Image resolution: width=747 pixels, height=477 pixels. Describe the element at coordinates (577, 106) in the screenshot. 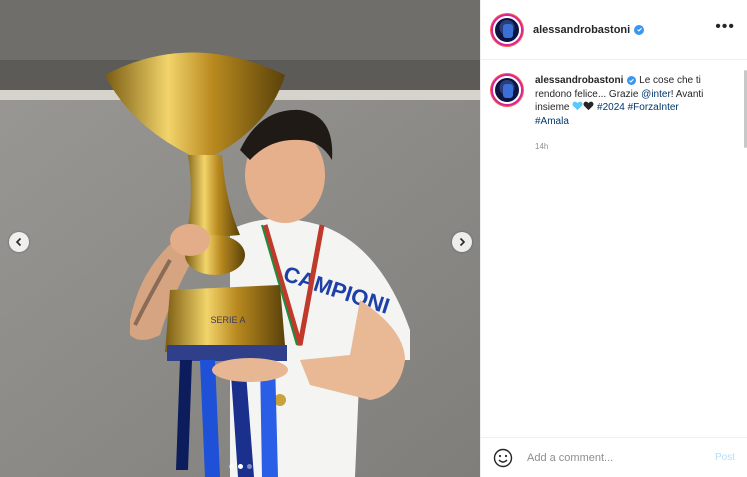

I see `light-blue-heart-icon` at that location.